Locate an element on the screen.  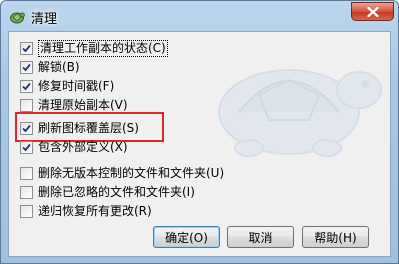
option-label: 清理原始副本(V) is located at coordinates (83, 105).